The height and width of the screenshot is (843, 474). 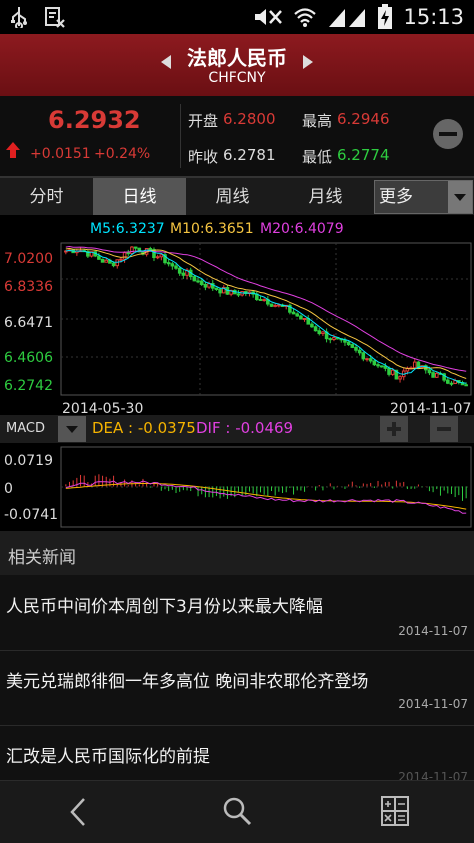 I want to click on macd-svg: 0.0719 0 -0.0741, so click(x=238, y=487).